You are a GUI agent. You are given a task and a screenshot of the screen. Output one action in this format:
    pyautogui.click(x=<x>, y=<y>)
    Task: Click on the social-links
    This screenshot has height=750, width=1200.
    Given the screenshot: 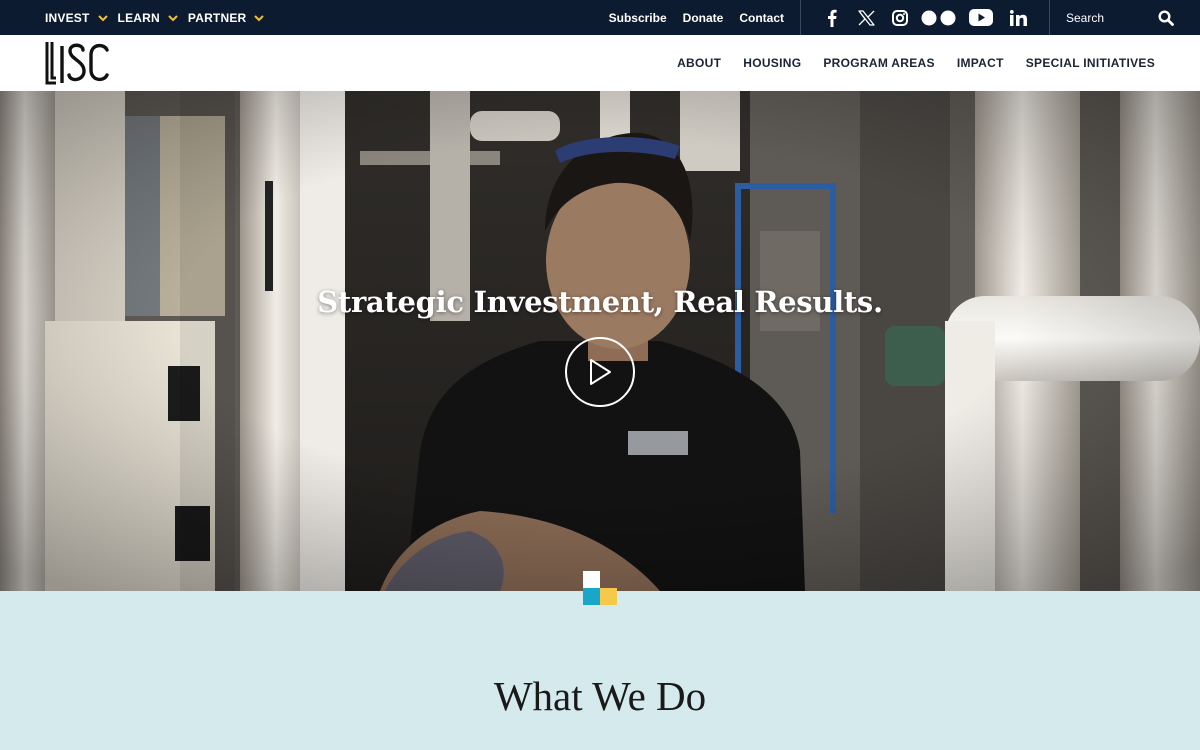 What is the action you would take?
    pyautogui.click(x=925, y=17)
    